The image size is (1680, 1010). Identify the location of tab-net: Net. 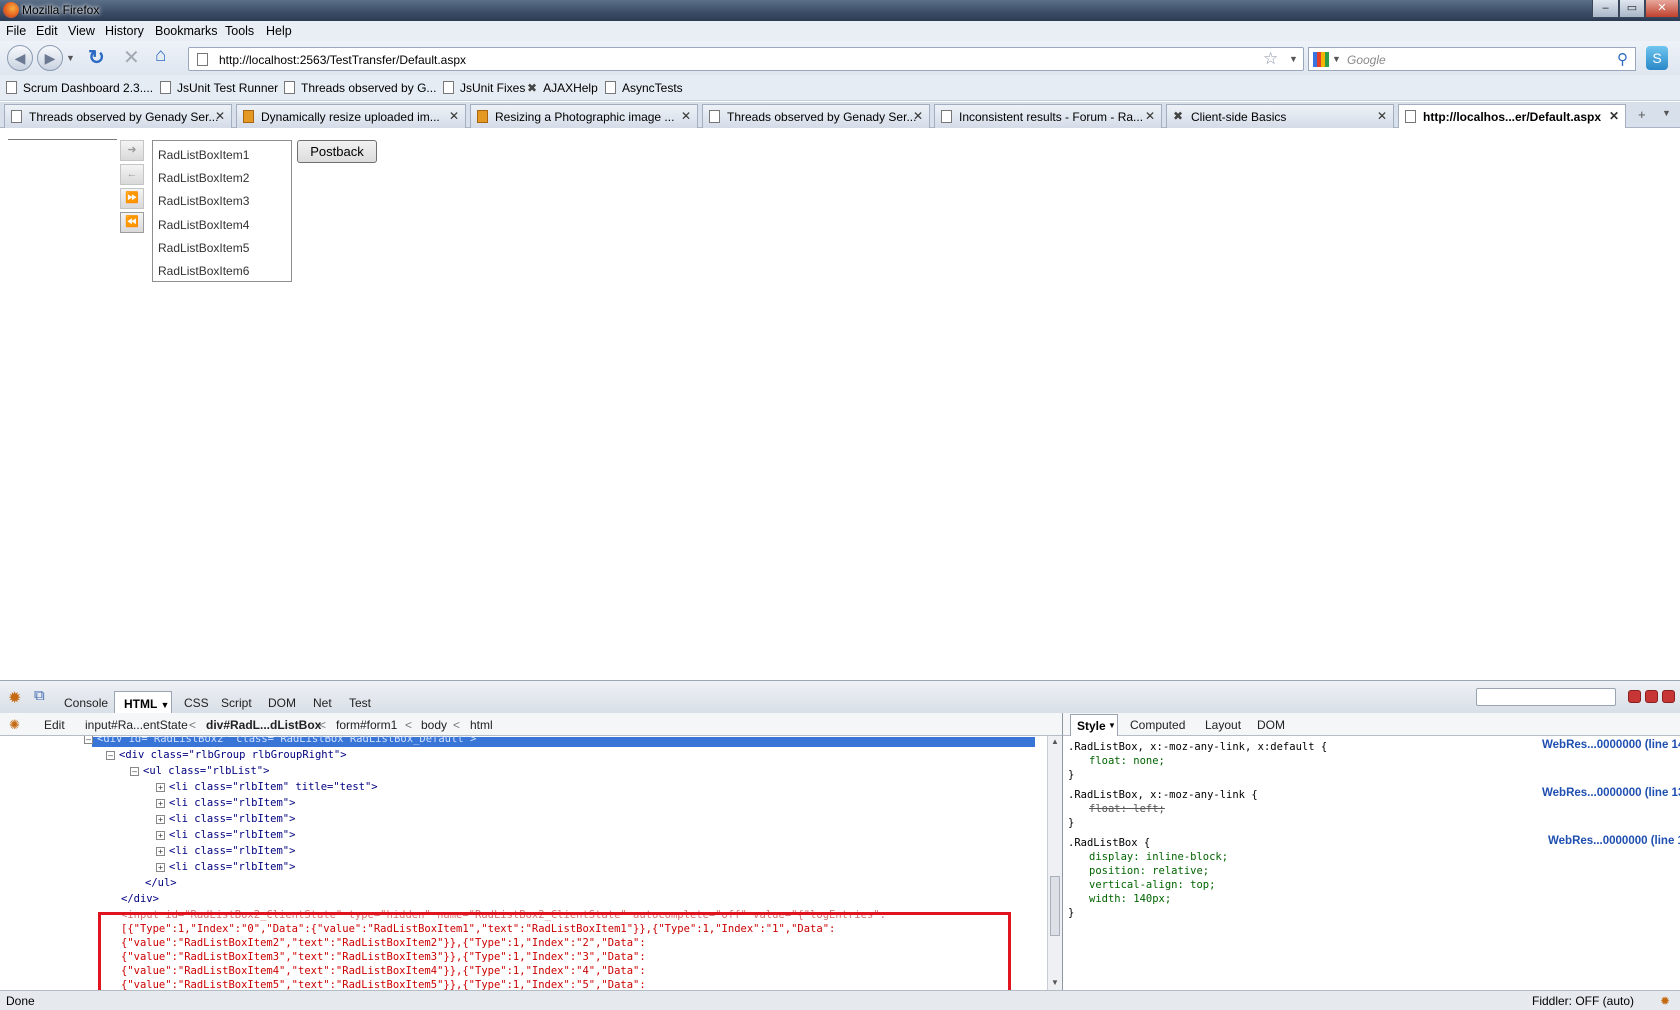
(322, 703).